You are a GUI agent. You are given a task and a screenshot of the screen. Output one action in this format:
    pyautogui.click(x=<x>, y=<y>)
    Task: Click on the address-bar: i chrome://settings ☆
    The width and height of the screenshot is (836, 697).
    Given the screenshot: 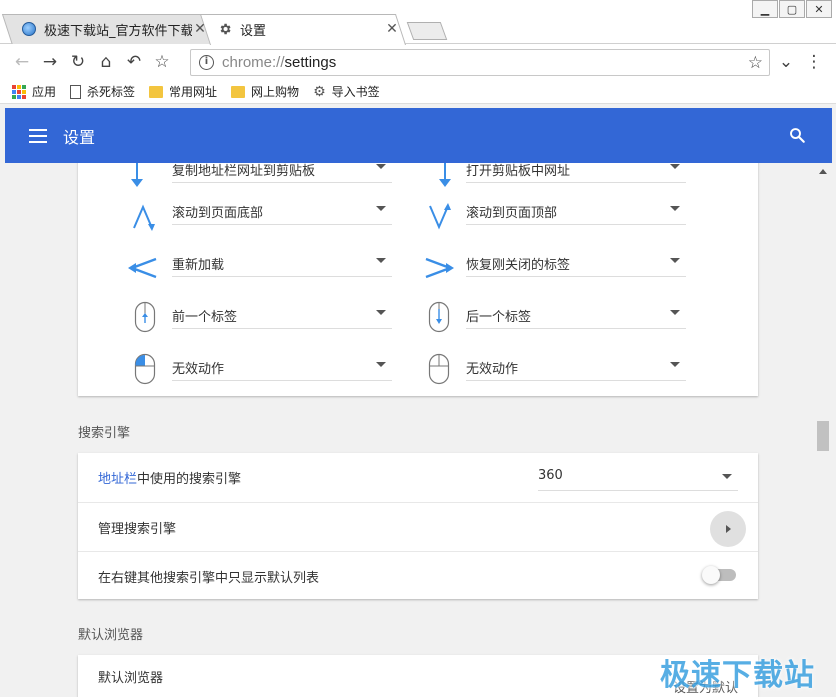 What is the action you would take?
    pyautogui.click(x=480, y=62)
    